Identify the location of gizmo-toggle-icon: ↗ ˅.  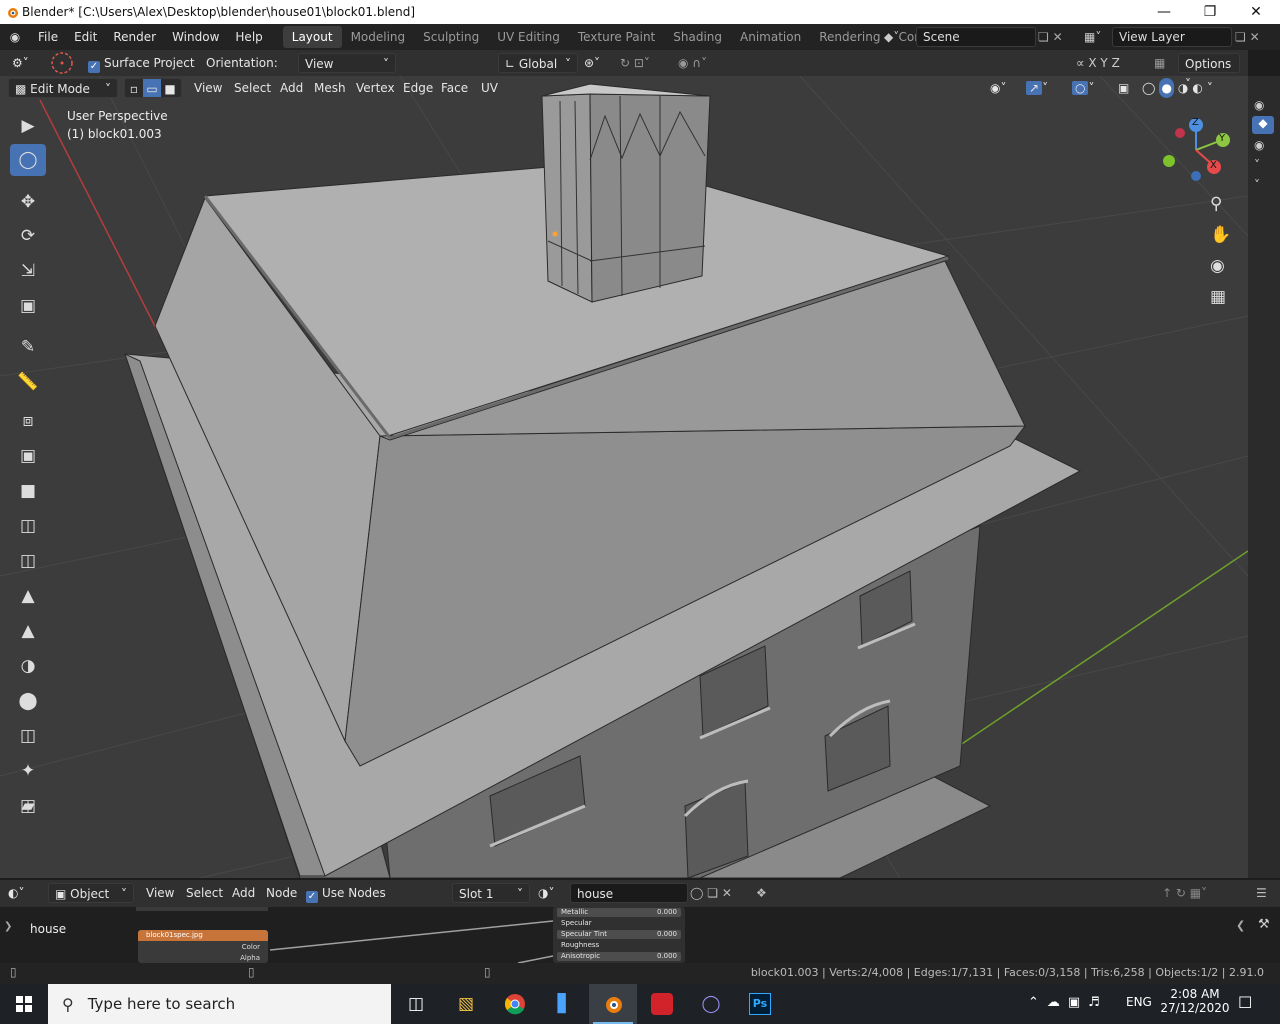
(1045, 88).